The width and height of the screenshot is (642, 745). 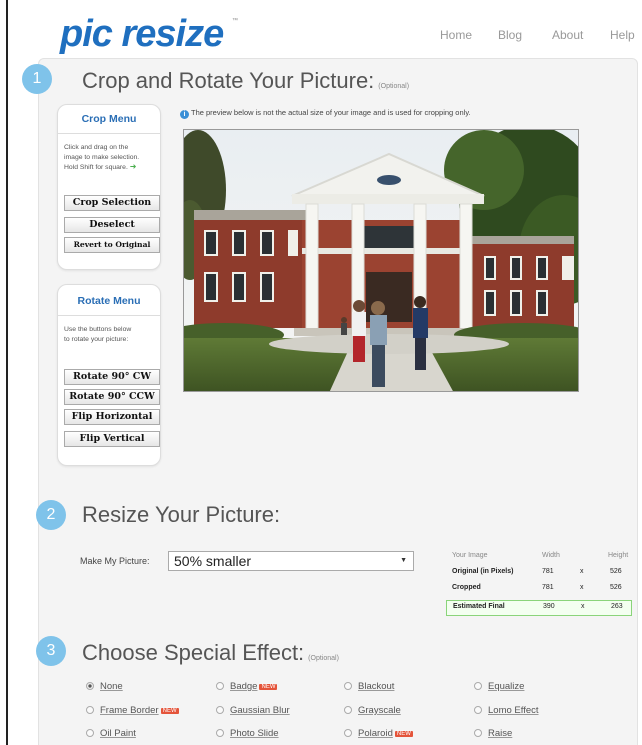 What do you see at coordinates (109, 301) in the screenshot?
I see `rotate-menu-title: Rotate Menu` at bounding box center [109, 301].